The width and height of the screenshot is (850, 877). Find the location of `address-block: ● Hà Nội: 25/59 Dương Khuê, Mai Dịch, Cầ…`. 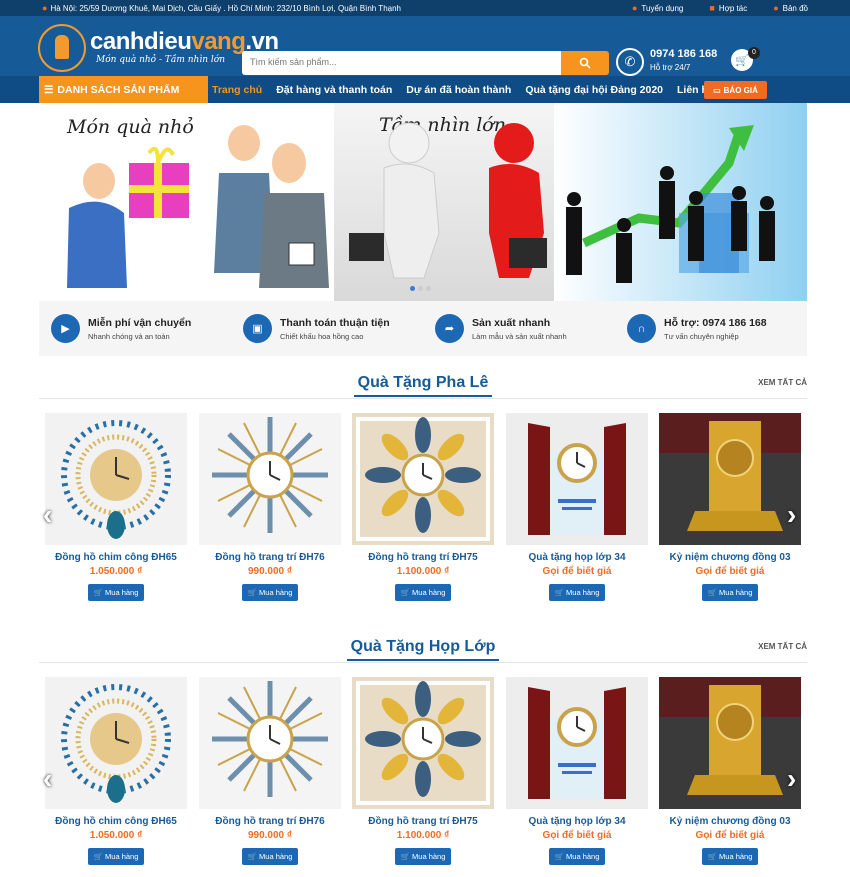

address-block: ● Hà Nội: 25/59 Dương Khuê, Mai Dịch, Cầ… is located at coordinates (221, 8).